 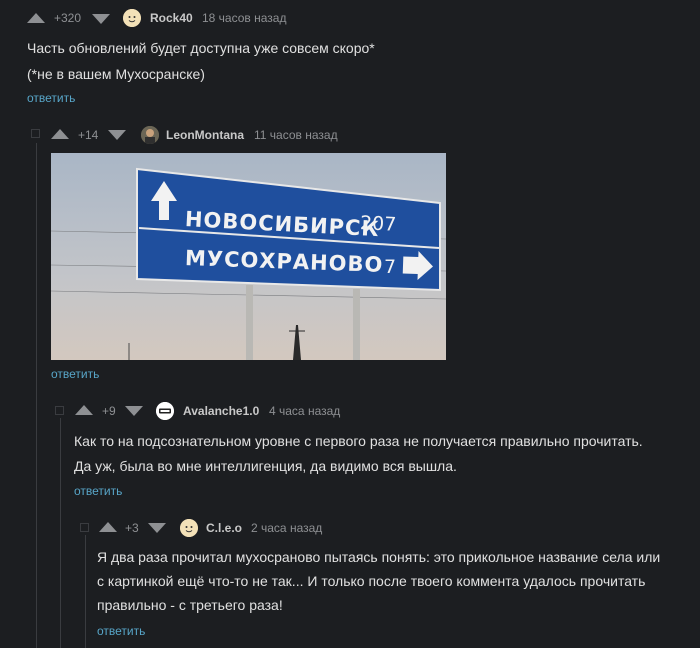 What do you see at coordinates (88, 135) in the screenshot?
I see `comment-rating: +14` at bounding box center [88, 135].